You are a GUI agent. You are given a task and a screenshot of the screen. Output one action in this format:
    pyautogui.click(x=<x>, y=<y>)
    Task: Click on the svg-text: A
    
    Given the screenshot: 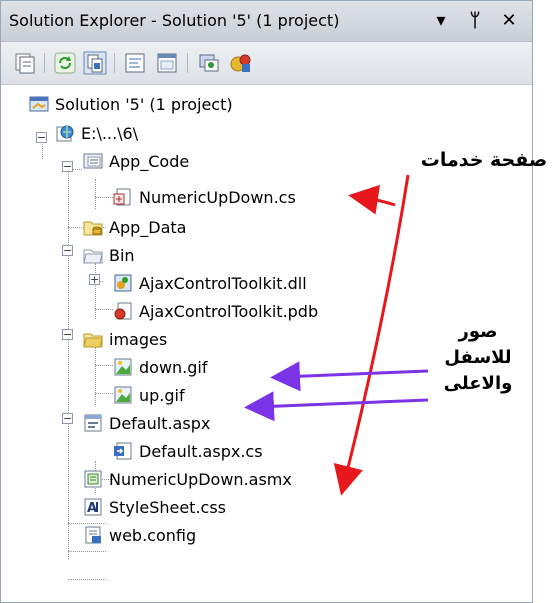 What is the action you would take?
    pyautogui.click(x=92, y=508)
    